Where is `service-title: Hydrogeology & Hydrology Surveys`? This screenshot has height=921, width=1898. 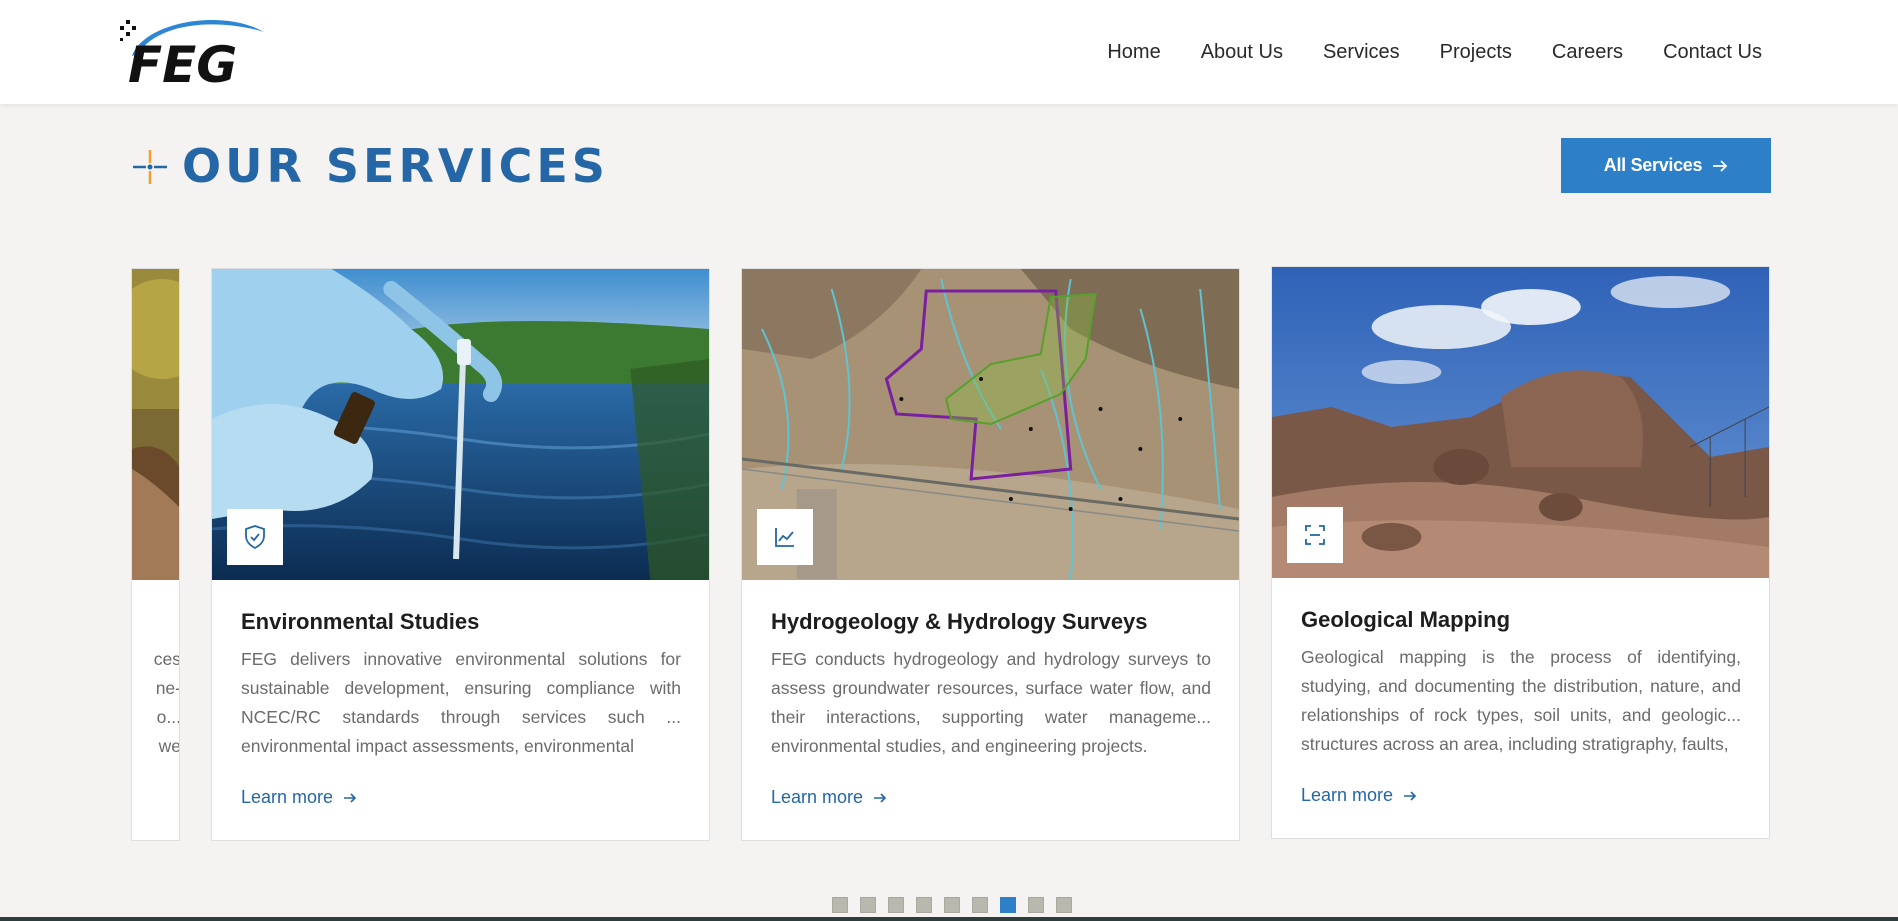
service-title: Hydrogeology & Hydrology Surveys is located at coordinates (959, 621).